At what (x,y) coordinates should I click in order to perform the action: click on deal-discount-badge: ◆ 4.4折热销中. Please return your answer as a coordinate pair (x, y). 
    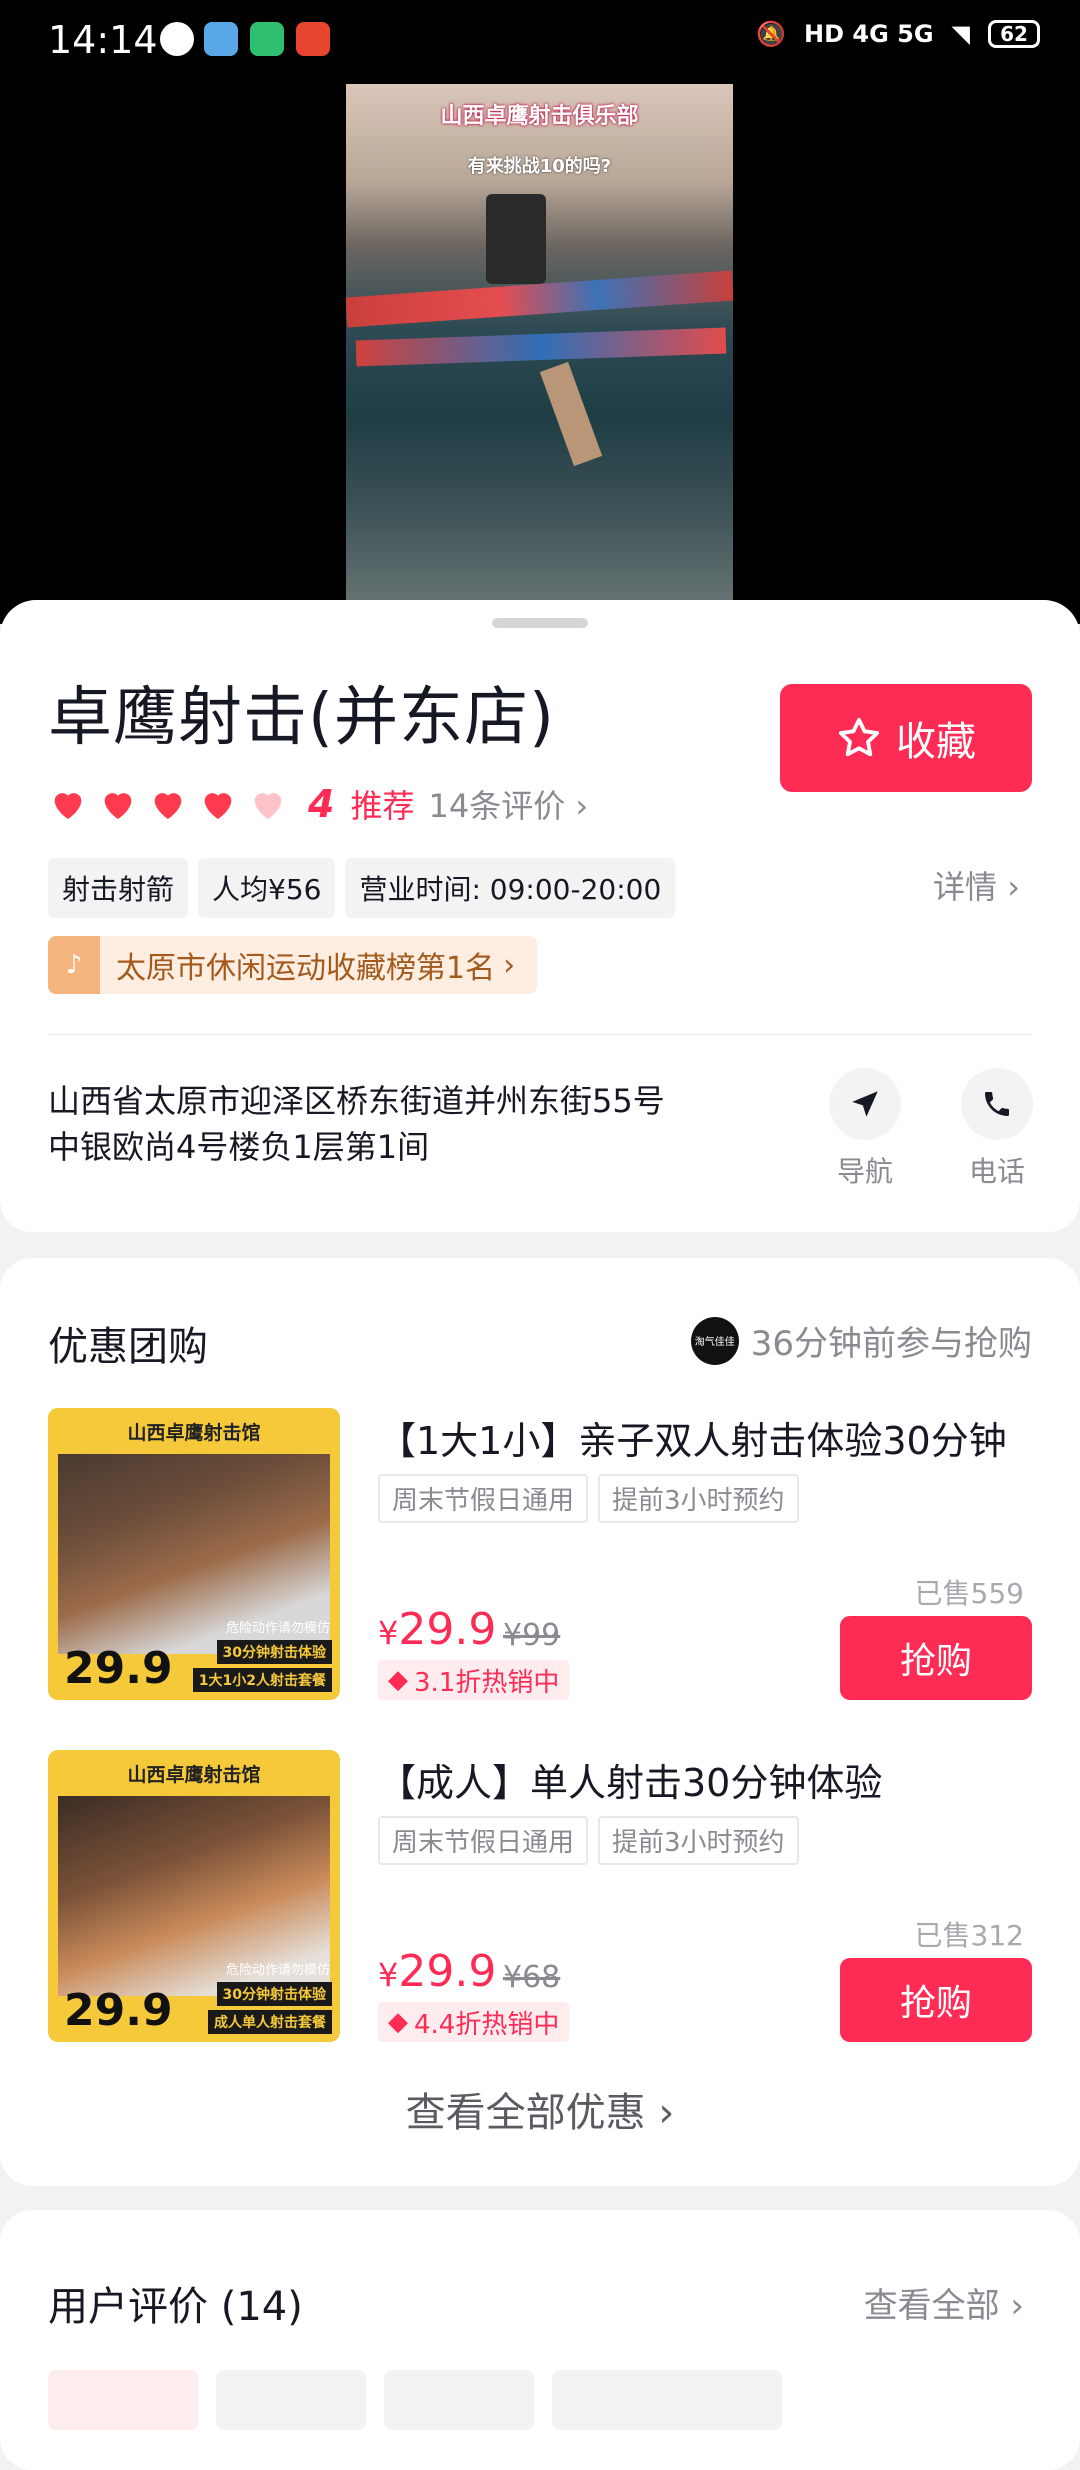
    Looking at the image, I should click on (474, 2022).